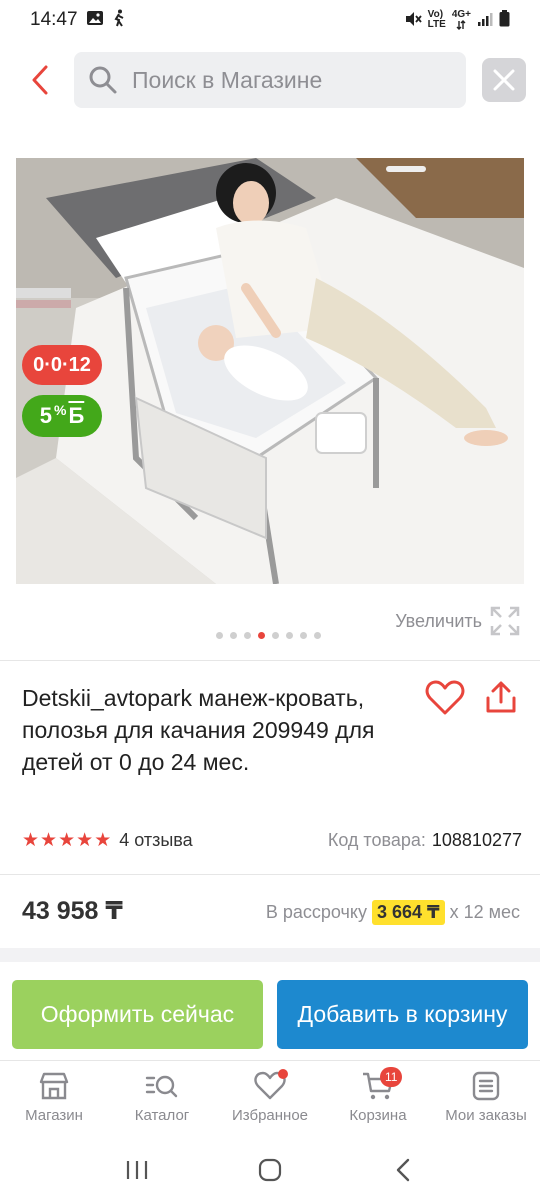 The height and width of the screenshot is (1200, 540). I want to click on tab-favorites: Избранное, so click(270, 1100).